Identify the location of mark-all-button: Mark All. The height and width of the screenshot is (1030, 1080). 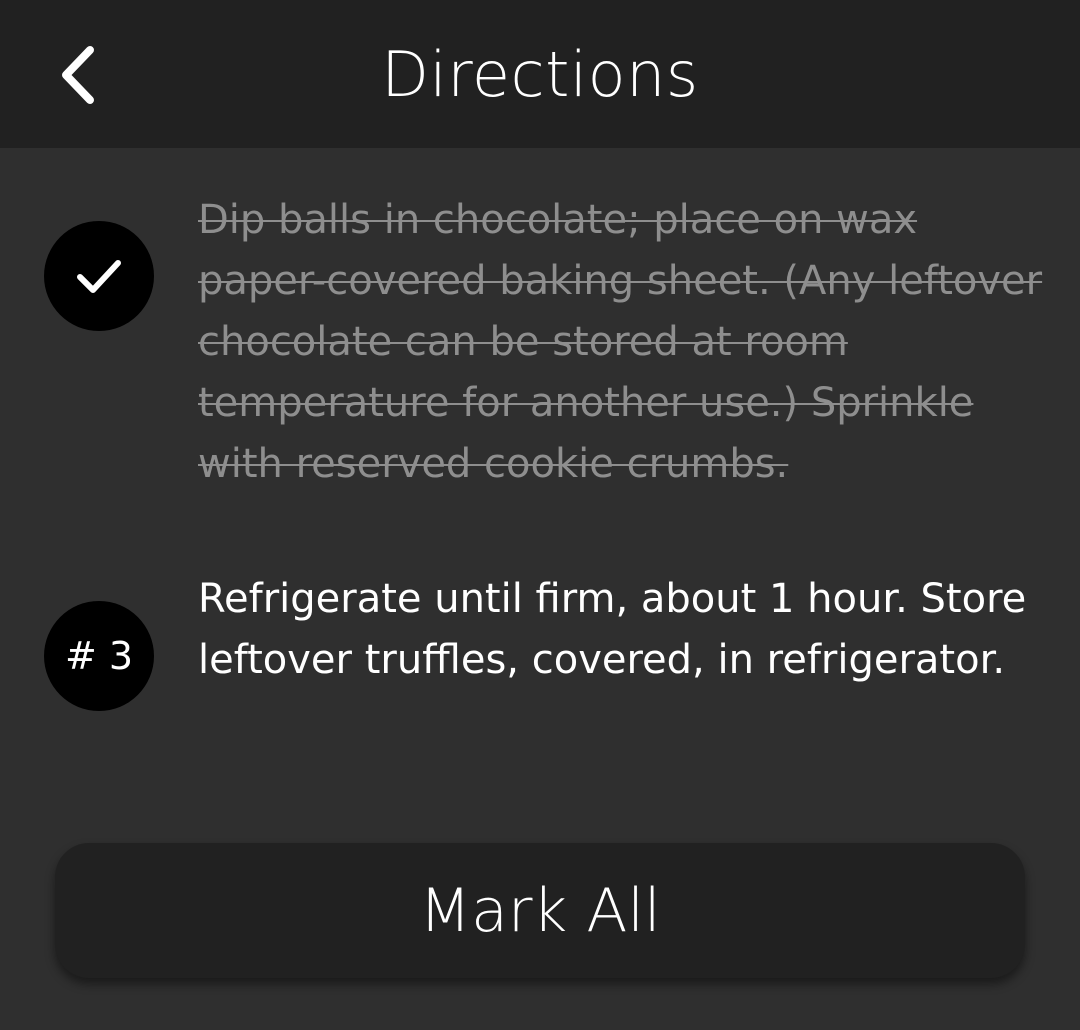
(540, 910).